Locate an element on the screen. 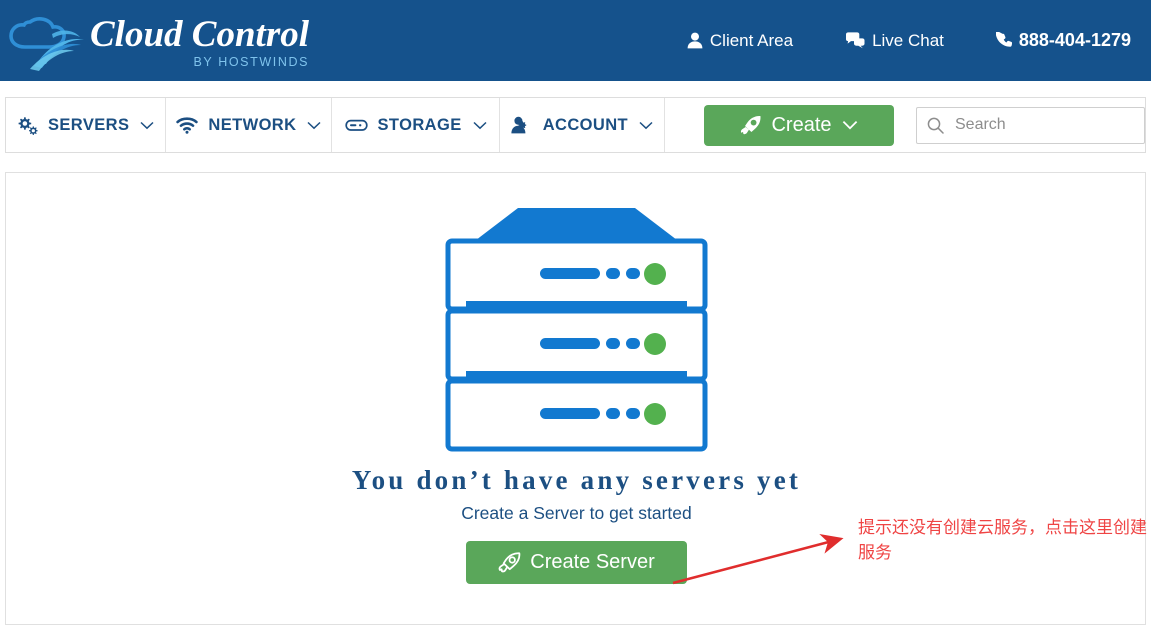 Image resolution: width=1151 pixels, height=633 pixels. header-links: Client Area Live Chat 888-404-1279 is located at coordinates (883, 40).